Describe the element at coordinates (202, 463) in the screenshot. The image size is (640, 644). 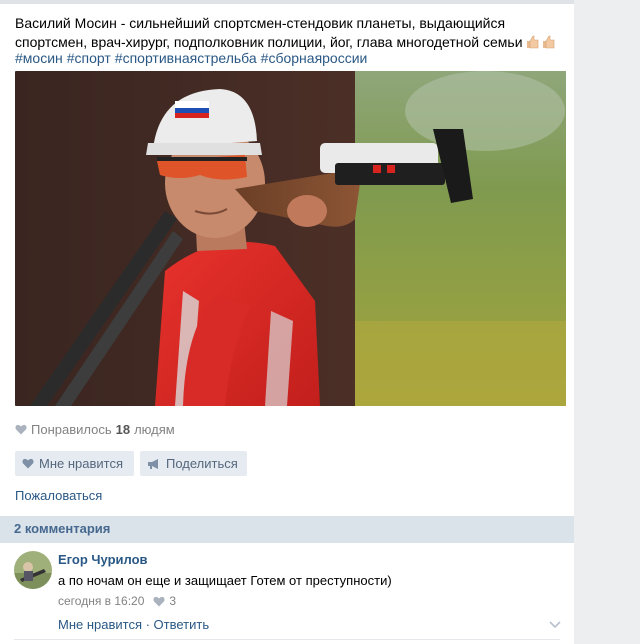
I see `share-button-label: Поделиться` at that location.